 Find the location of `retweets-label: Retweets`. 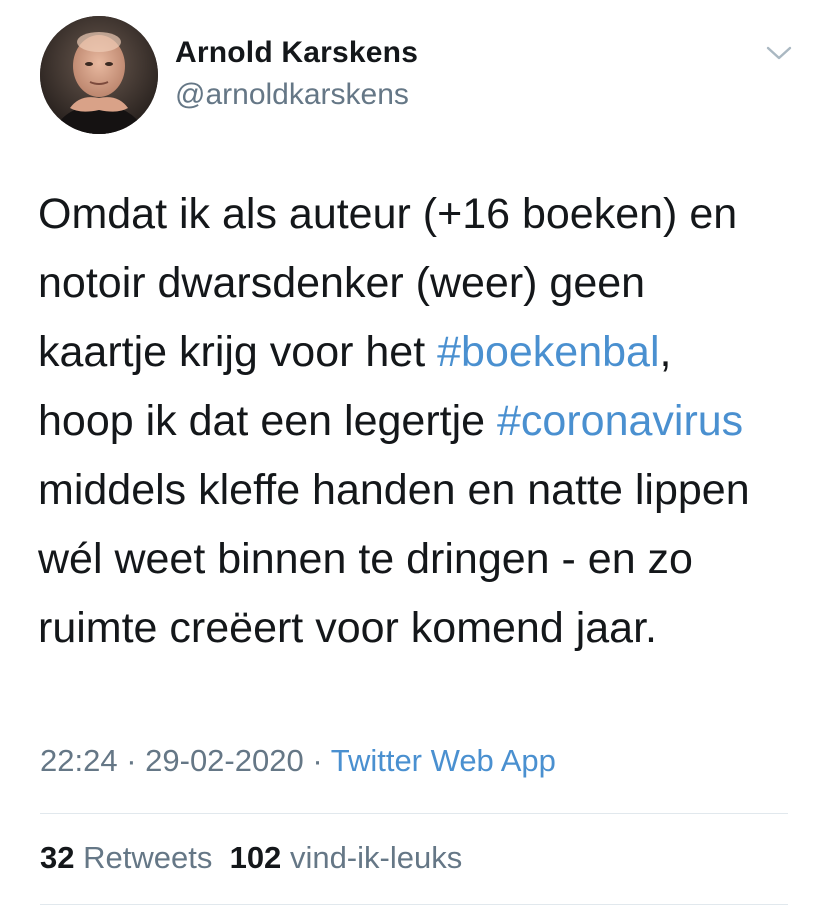

retweets-label: Retweets is located at coordinates (148, 857).